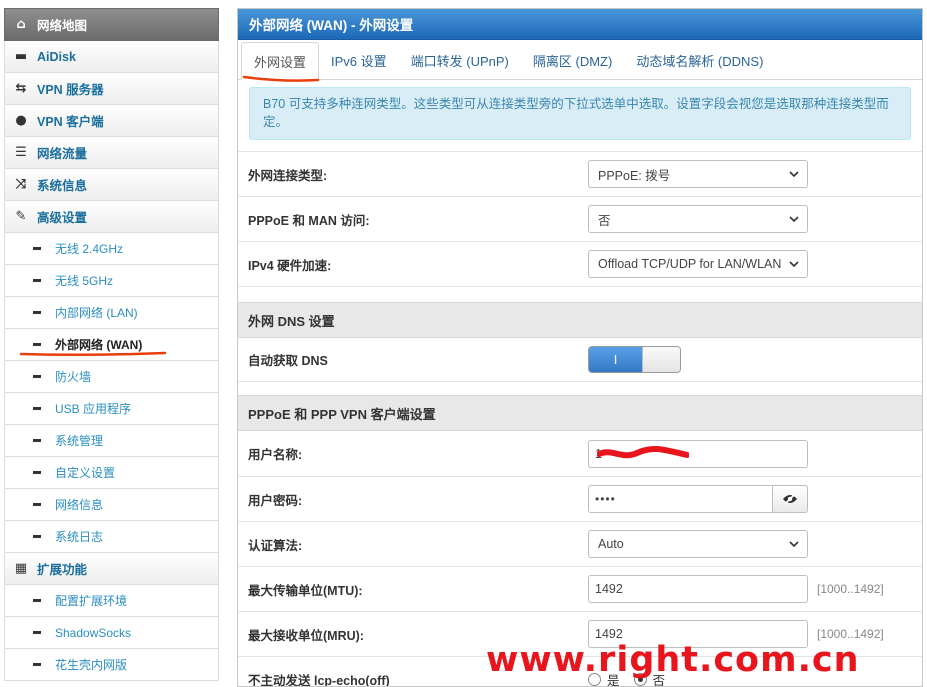 This screenshot has height=687, width=927. What do you see at coordinates (111, 505) in the screenshot?
I see `sidebar-subitem-netinfo: 网络信息` at bounding box center [111, 505].